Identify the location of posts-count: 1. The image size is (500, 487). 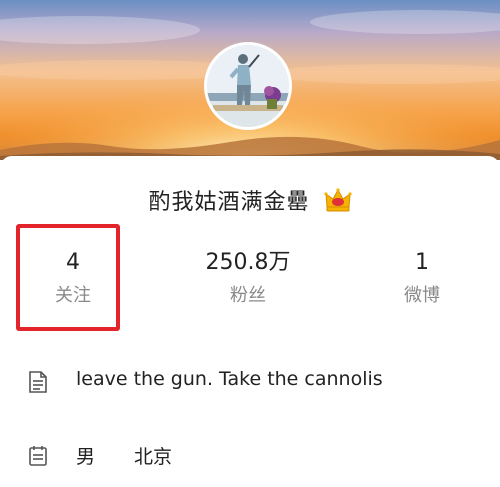
(422, 262).